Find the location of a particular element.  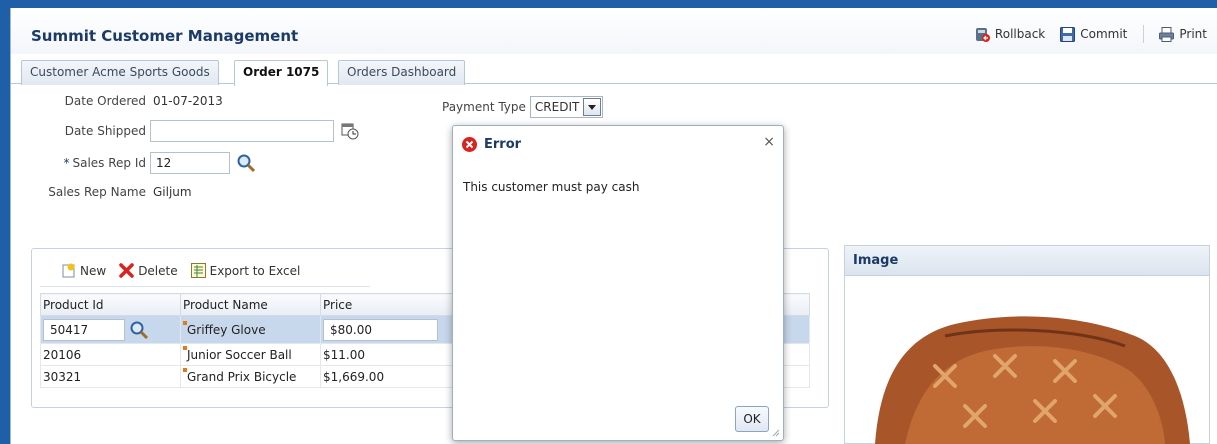

payment-type-value: CREDIT is located at coordinates (557, 107).